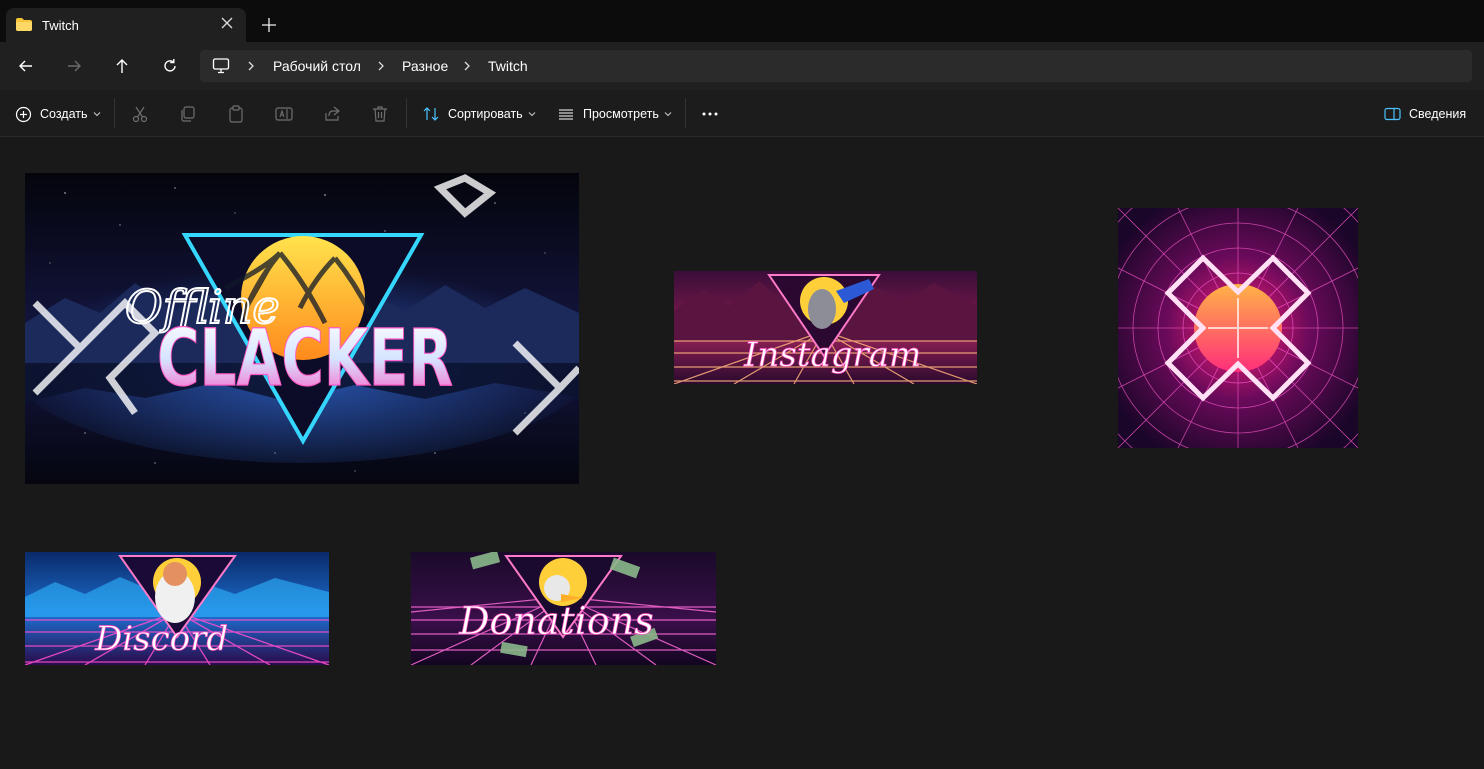 The height and width of the screenshot is (769, 1484). Describe the element at coordinates (710, 114) in the screenshot. I see `more-options-icon` at that location.